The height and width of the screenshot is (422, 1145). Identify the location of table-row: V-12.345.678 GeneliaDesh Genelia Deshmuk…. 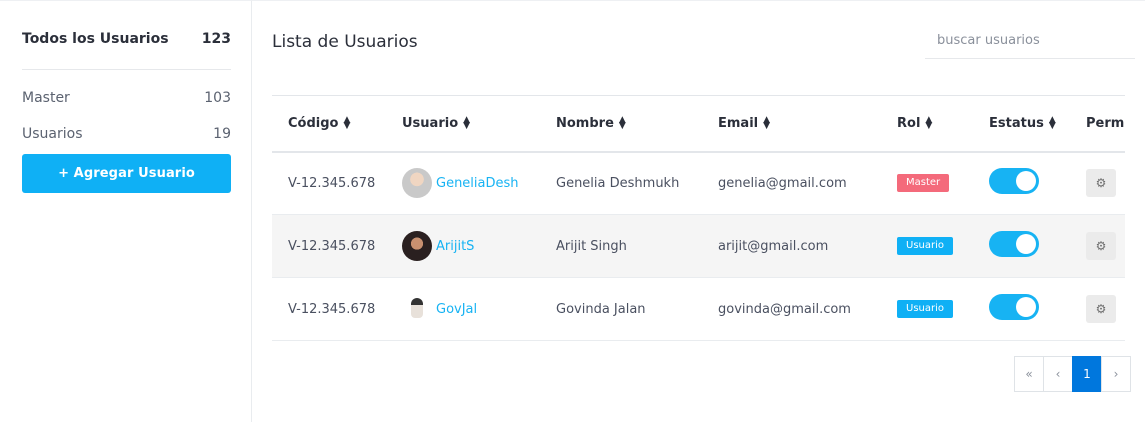
(698, 183).